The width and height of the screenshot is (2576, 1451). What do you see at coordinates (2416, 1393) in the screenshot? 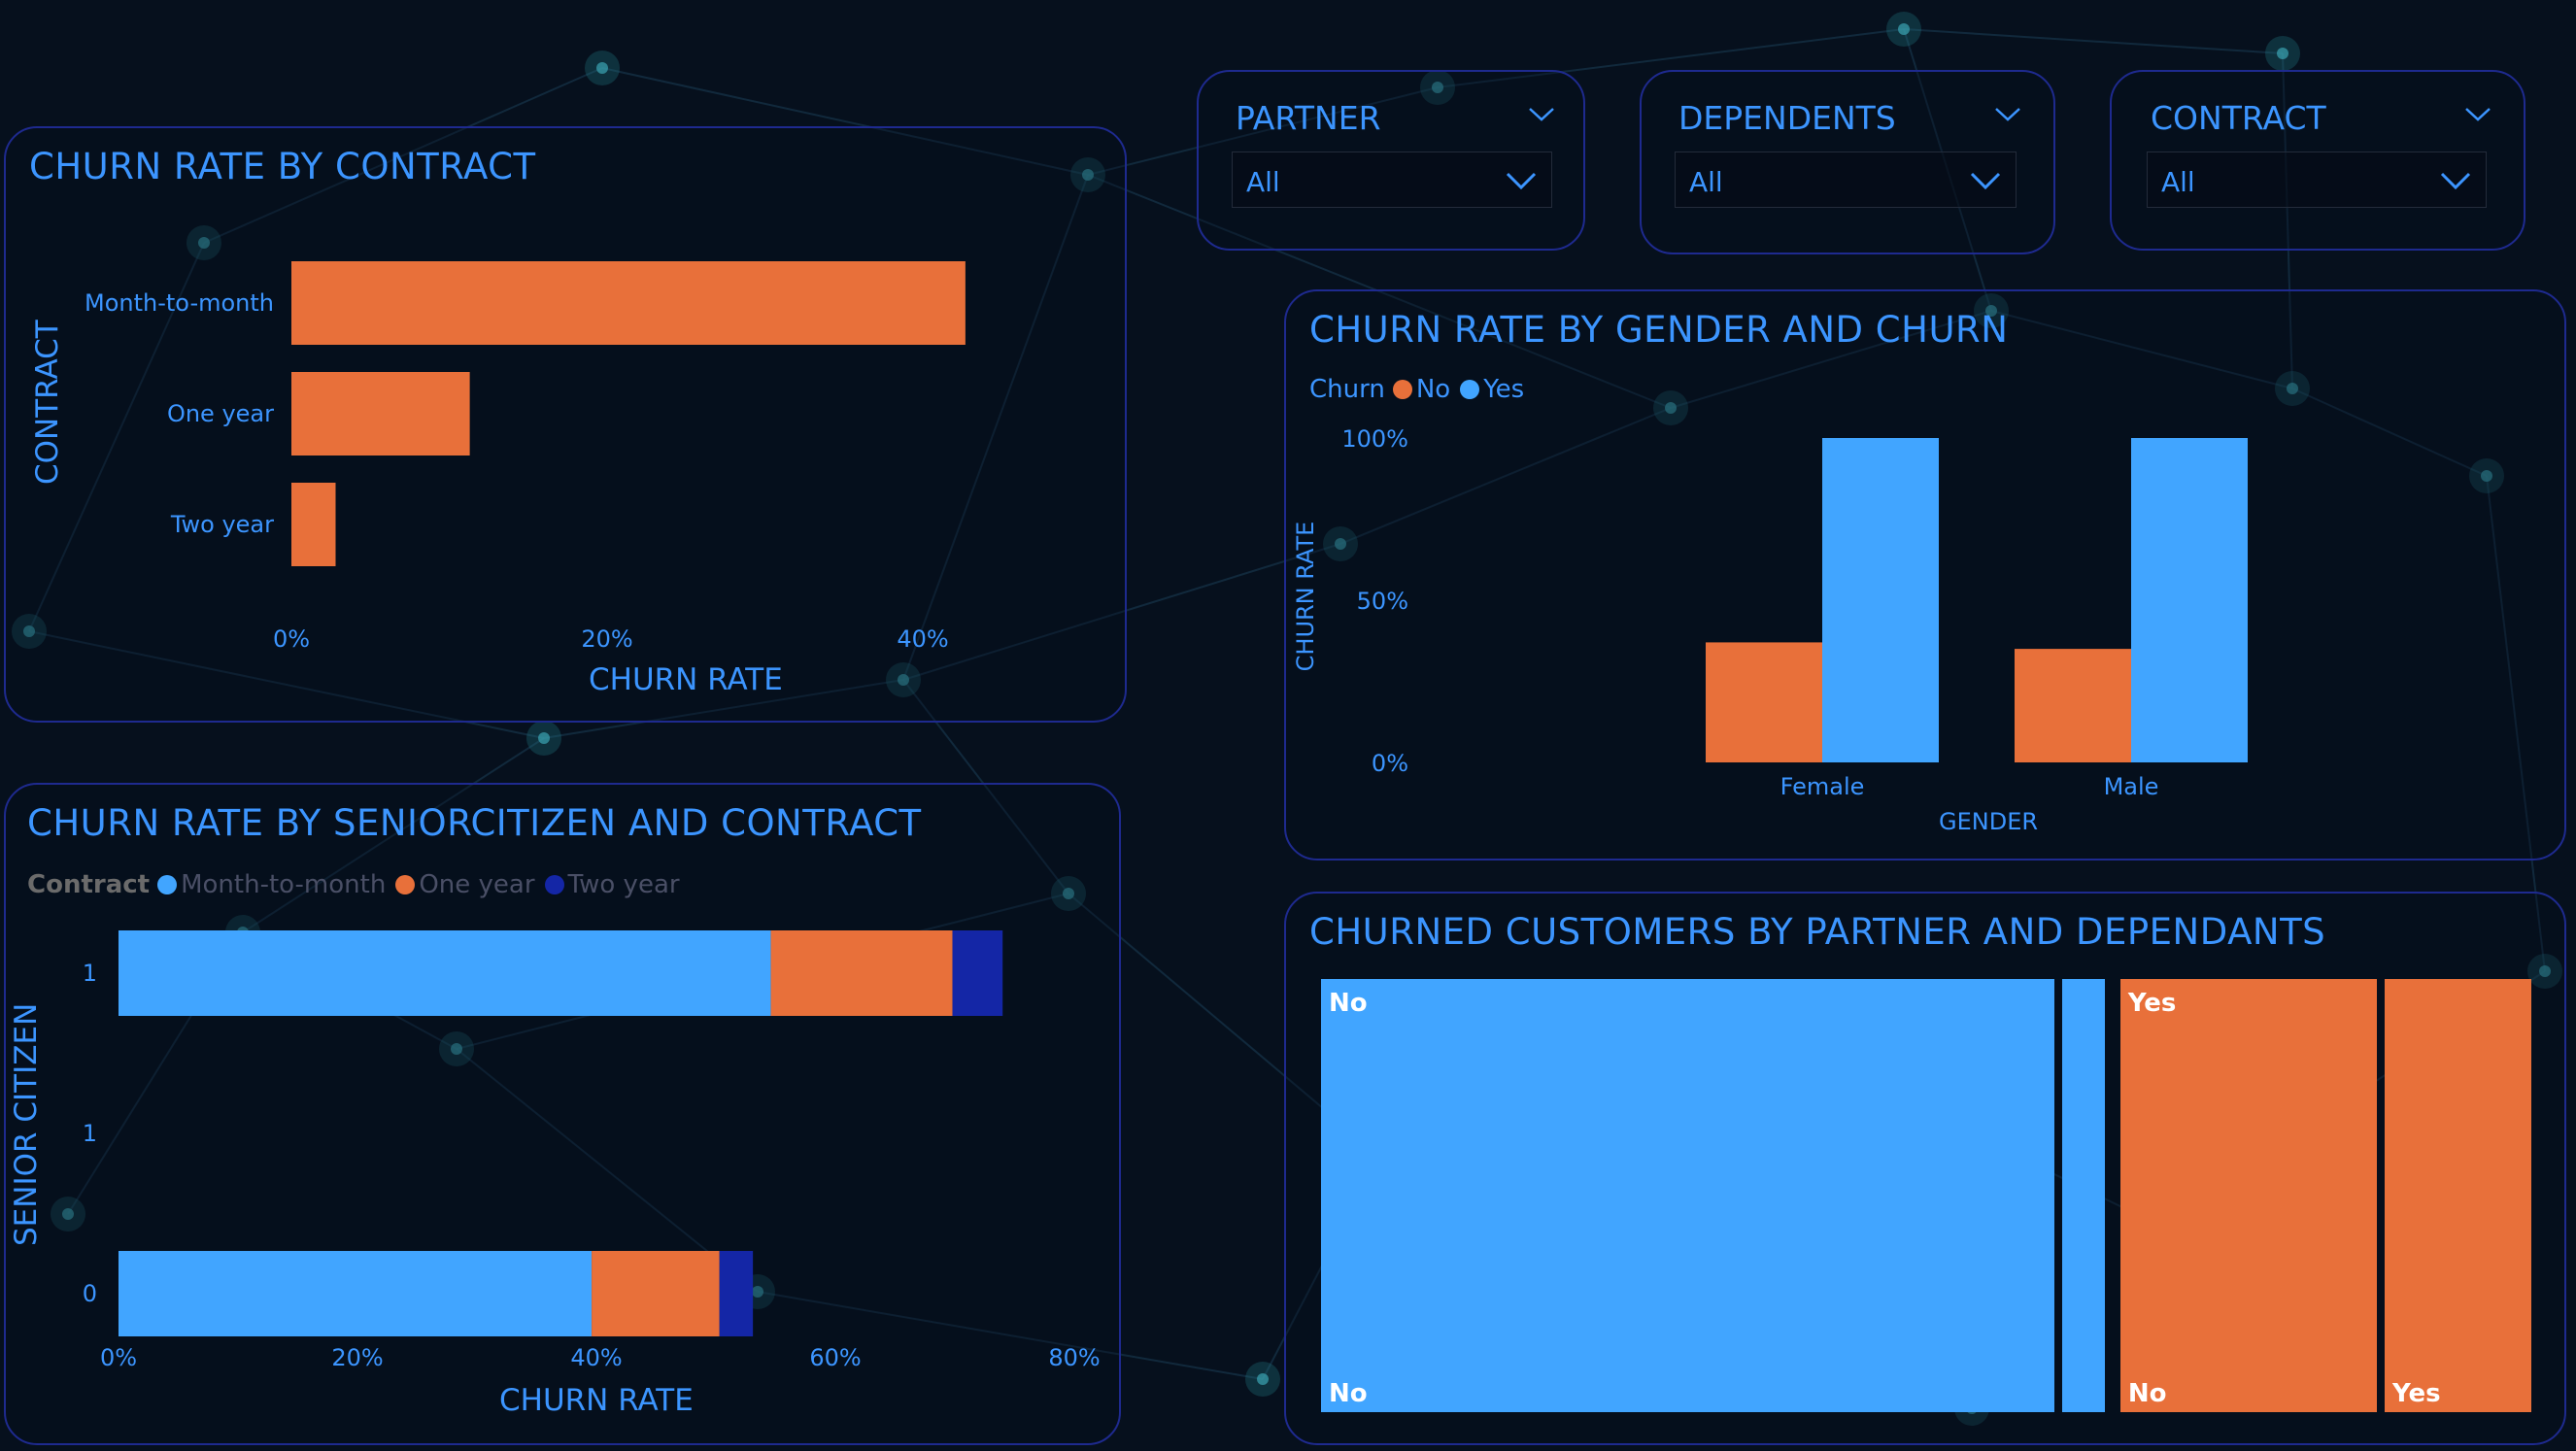
I see `treemap-child-label: Yes` at bounding box center [2416, 1393].